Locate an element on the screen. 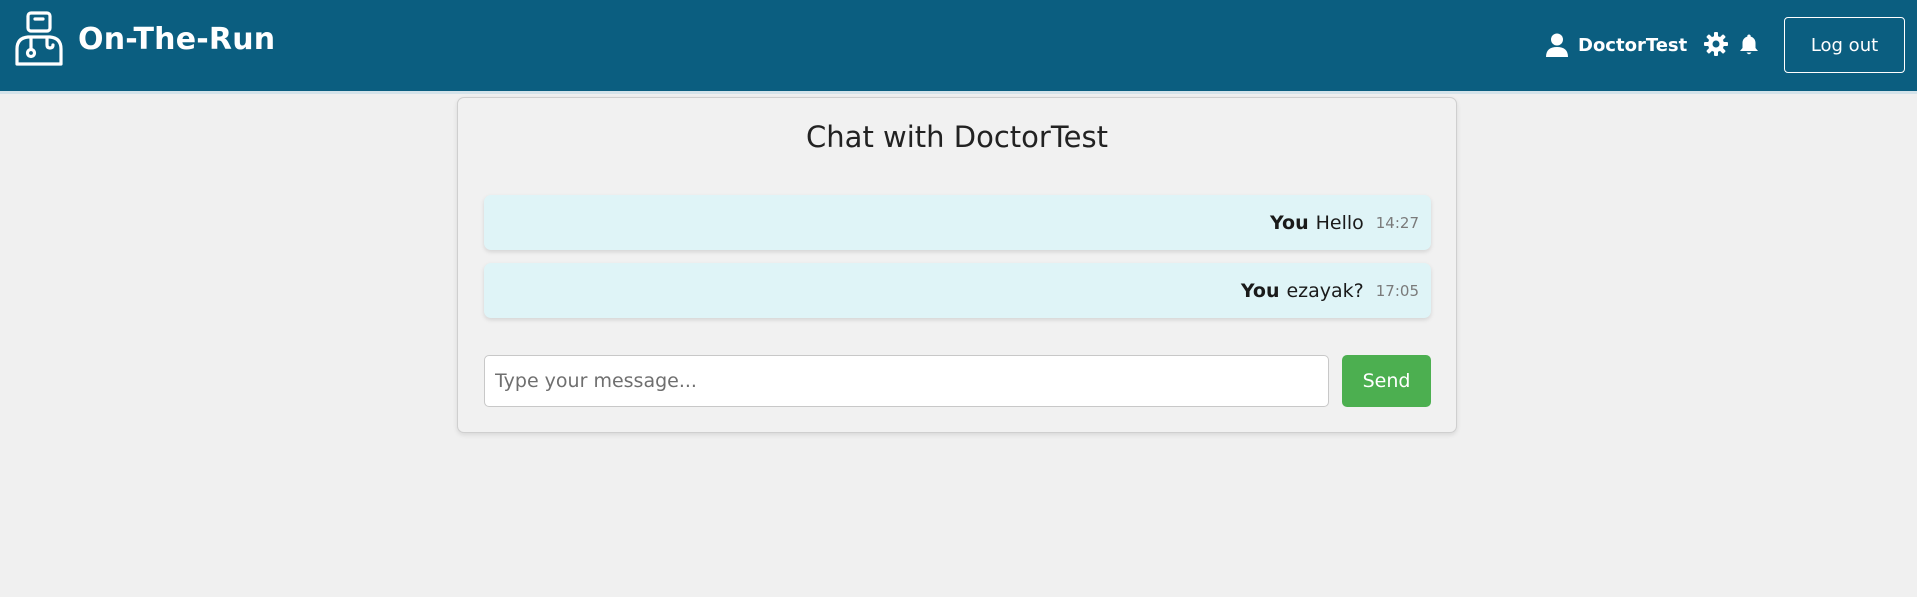  message-timestamp: 17:05 is located at coordinates (1397, 290).